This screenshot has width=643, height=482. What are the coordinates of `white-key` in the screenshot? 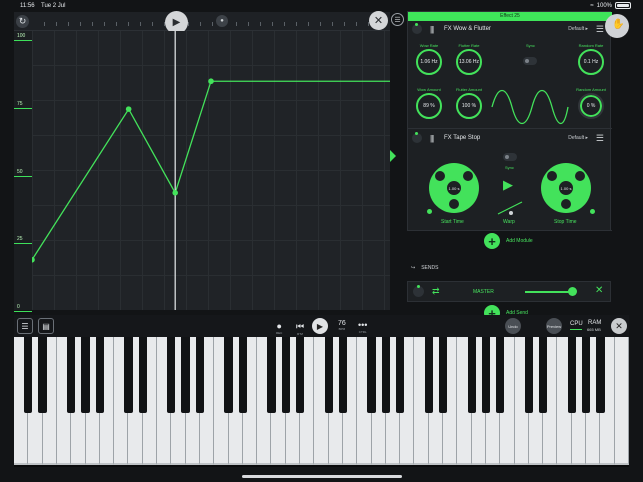 It's located at (621, 401).